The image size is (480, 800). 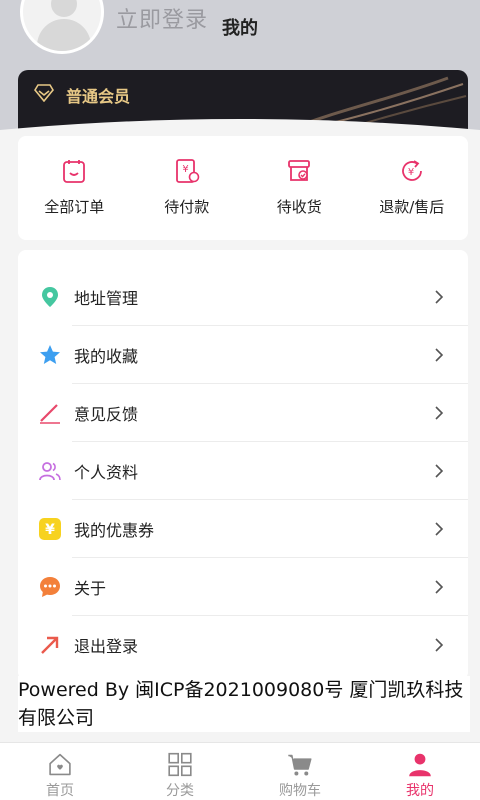 I want to click on footer-copyright: Powered By 闽ICP备2021009080号 厦门凯玖科技有限公司, so click(x=244, y=704).